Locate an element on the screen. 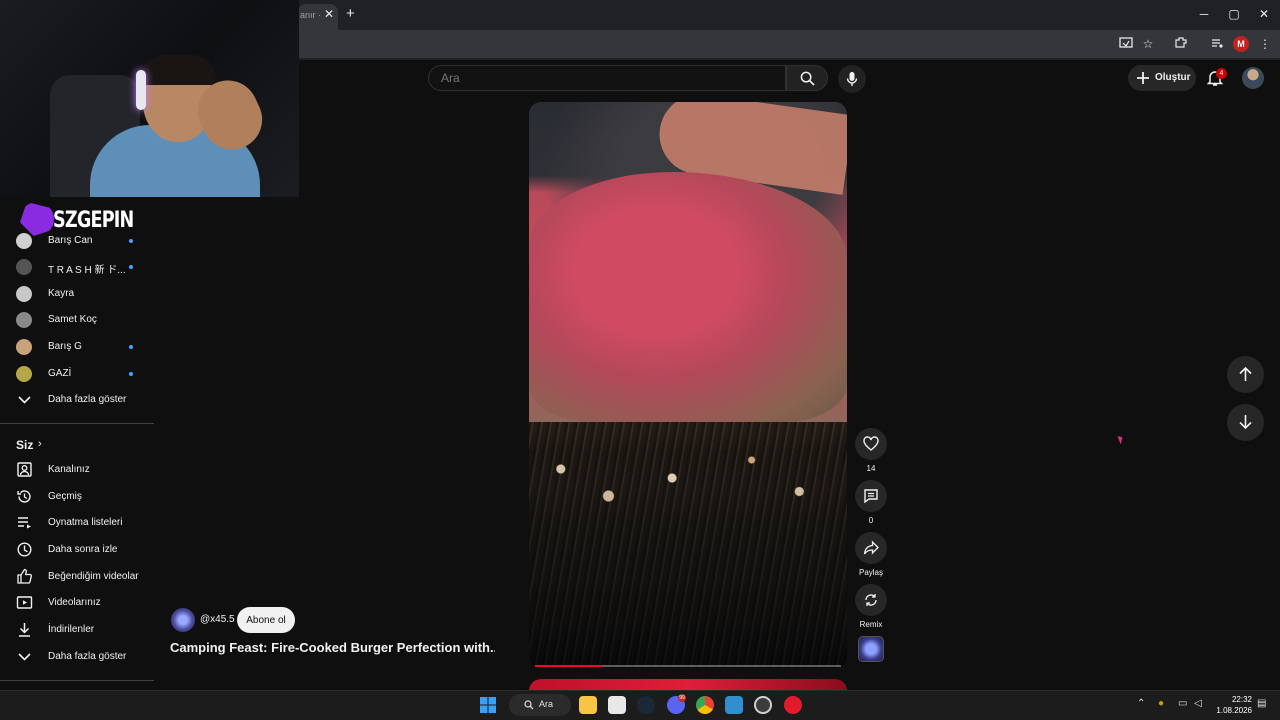  search-box is located at coordinates (607, 78).